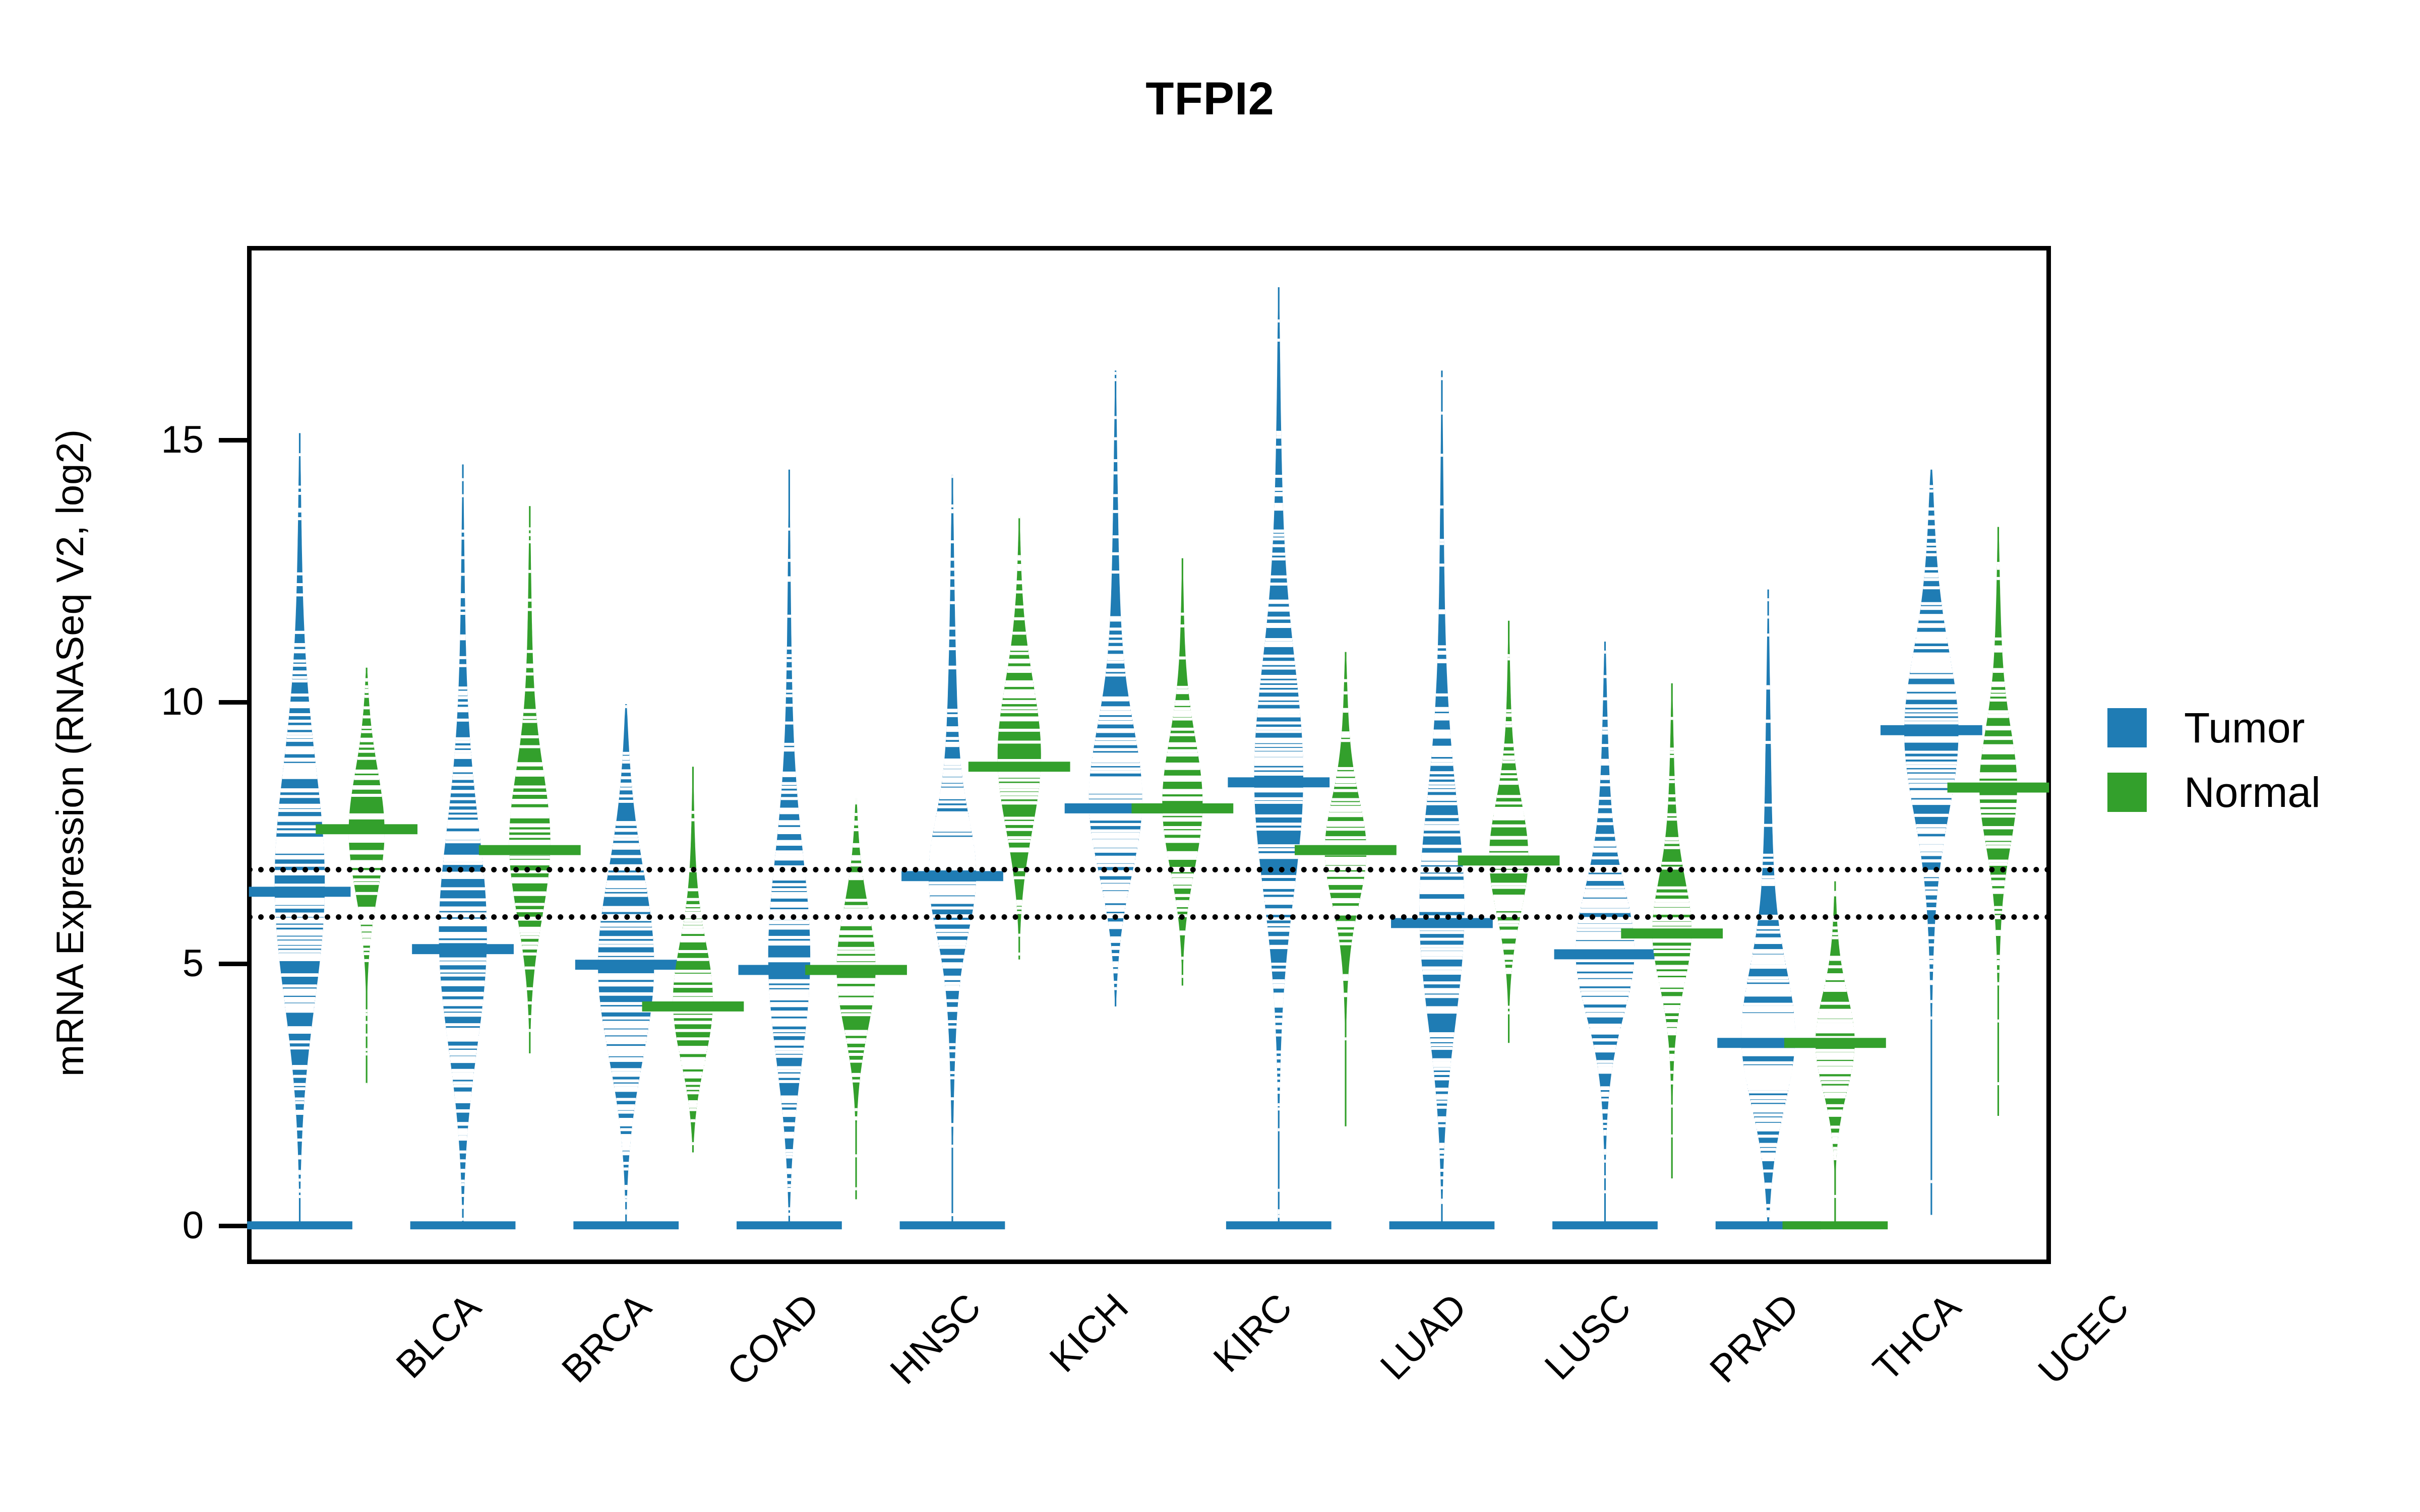 This screenshot has height=1512, width=2420. I want to click on x-tick-label-coad: COAD, so click(773, 1339).